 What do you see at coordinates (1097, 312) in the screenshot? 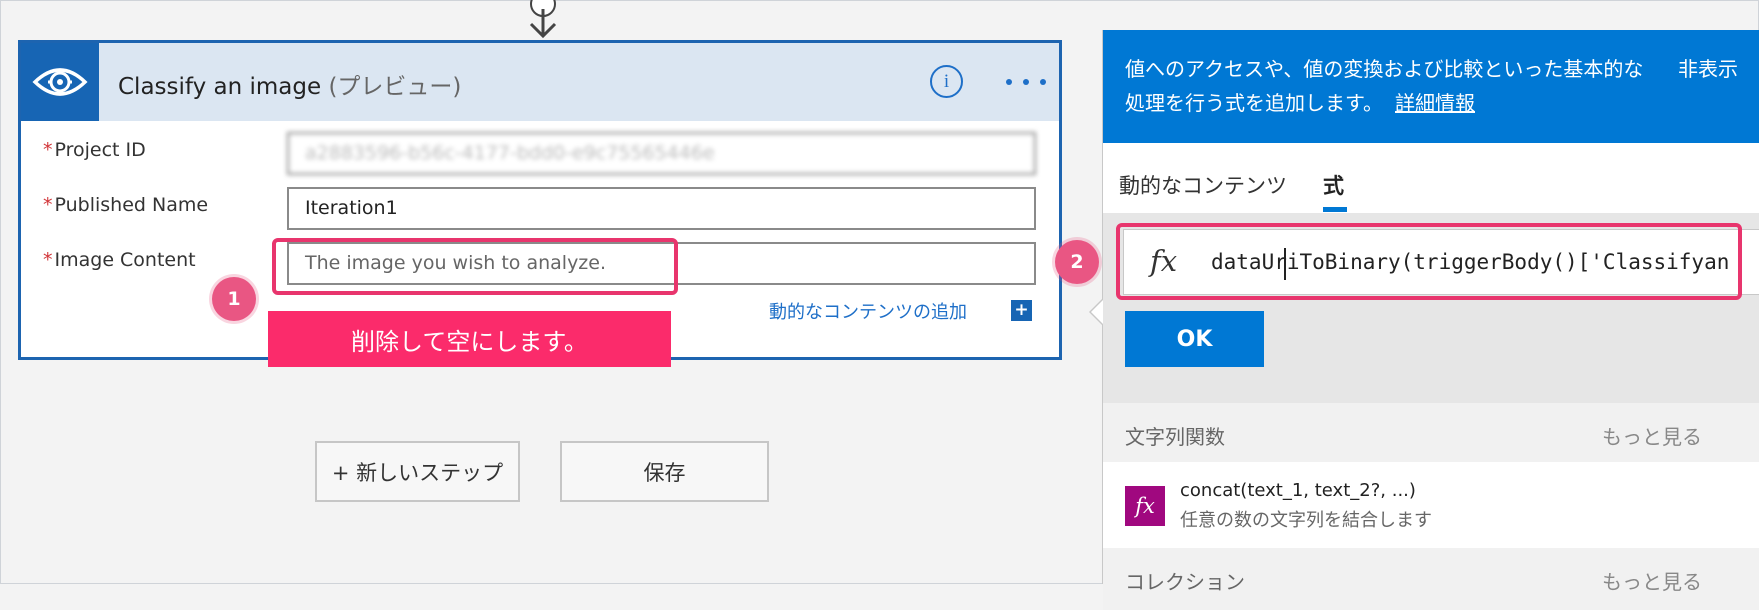
I see `pane-pointer-inner` at bounding box center [1097, 312].